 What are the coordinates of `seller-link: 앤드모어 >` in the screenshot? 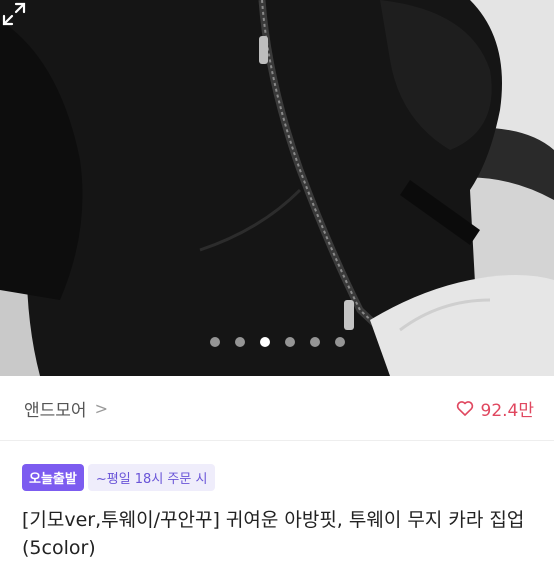 It's located at (66, 408).